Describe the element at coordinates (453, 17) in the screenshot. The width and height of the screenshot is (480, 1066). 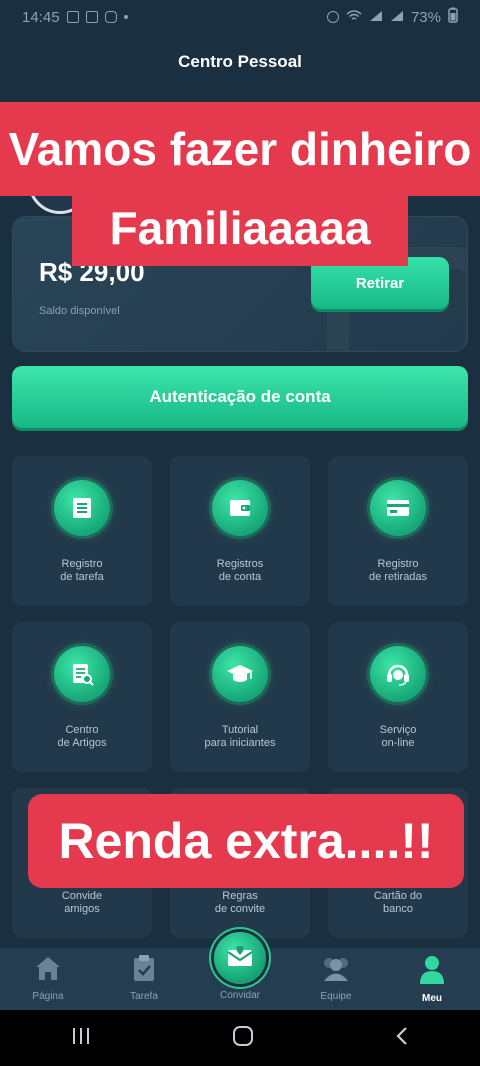
I see `battery-icon` at that location.